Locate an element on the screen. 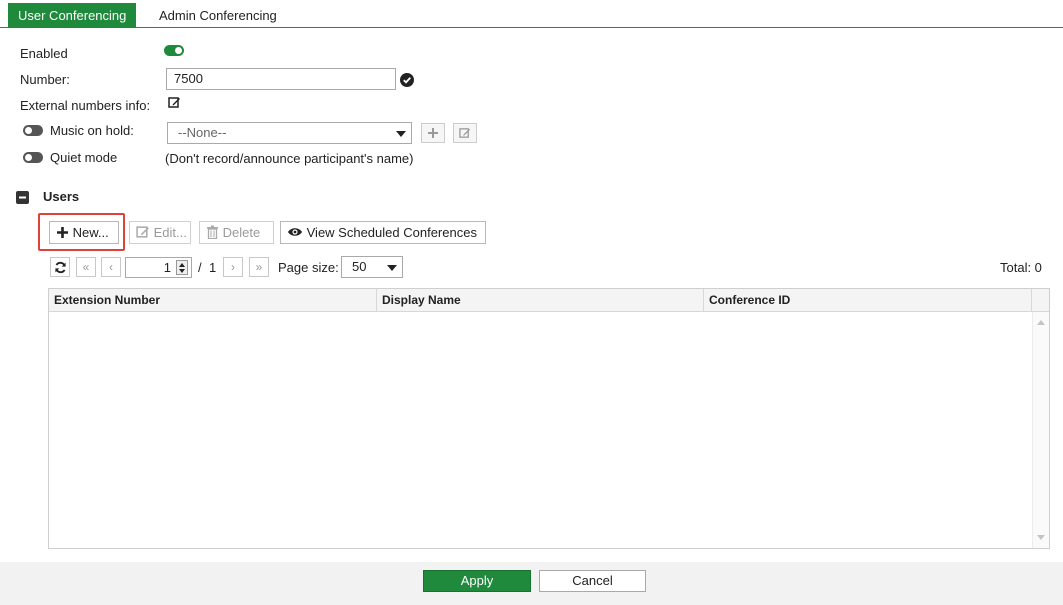  tab-bar: User Conferencing Admin Conferencing is located at coordinates (531, 14).